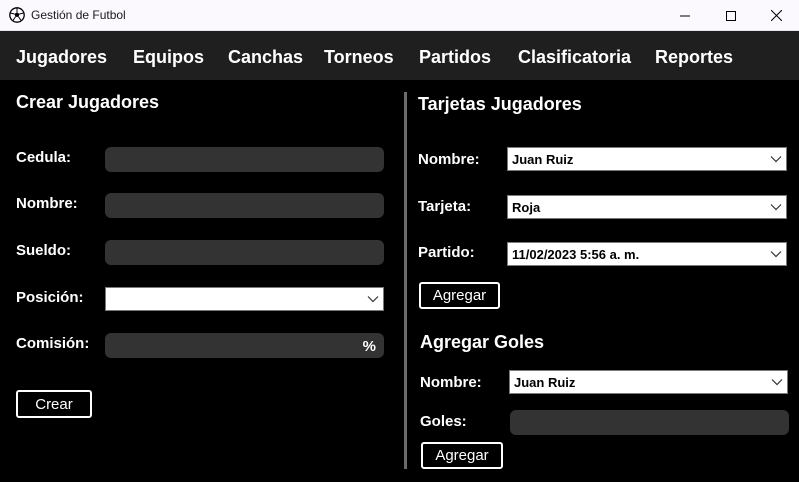 The height and width of the screenshot is (482, 799). I want to click on panel-divider, so click(405, 280).